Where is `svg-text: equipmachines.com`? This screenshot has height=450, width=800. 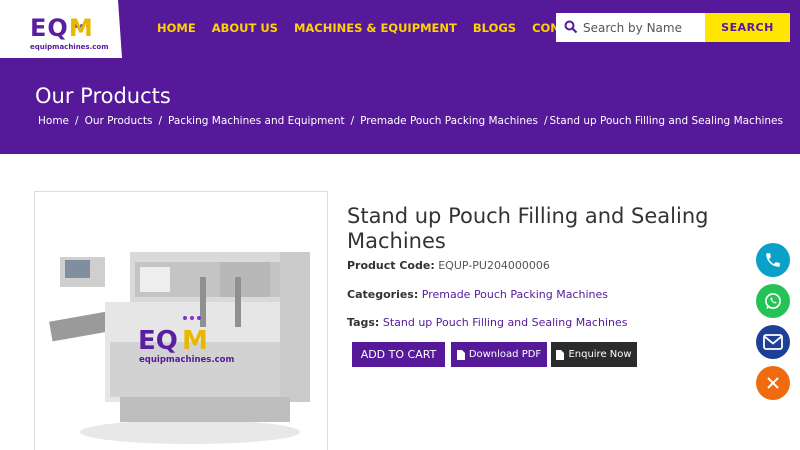 svg-text: equipmachines.com is located at coordinates (186, 360).